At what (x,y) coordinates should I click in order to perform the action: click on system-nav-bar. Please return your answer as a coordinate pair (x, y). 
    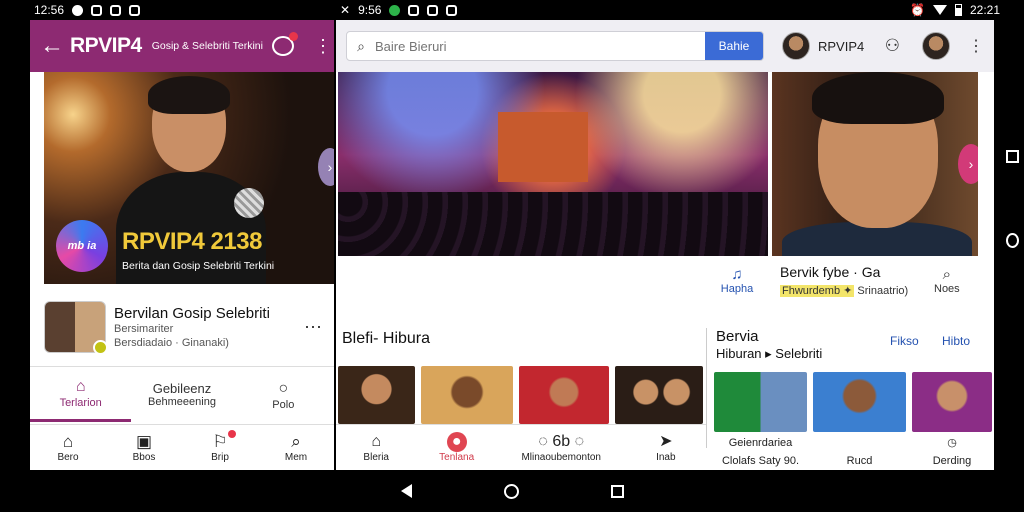
    Looking at the image, I should click on (512, 491).